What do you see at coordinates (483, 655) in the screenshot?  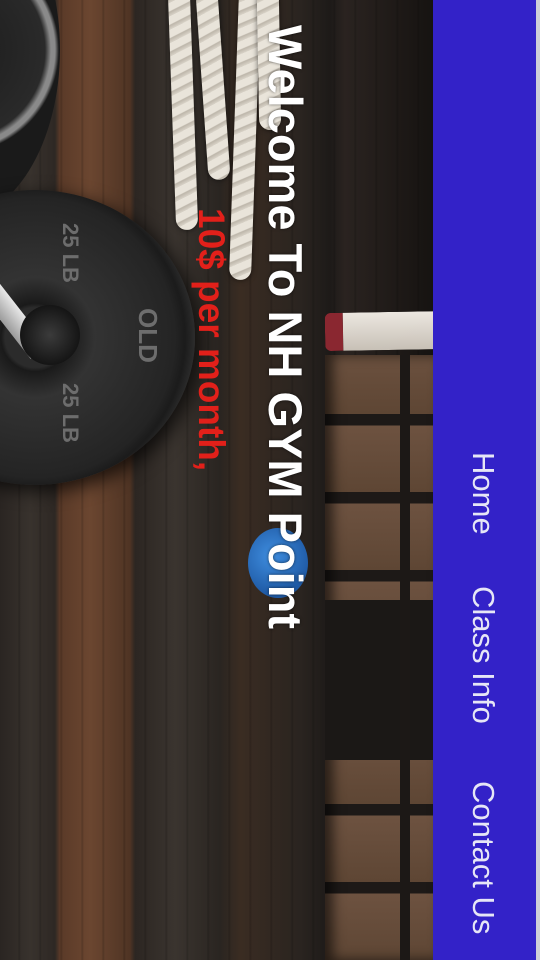 I see `nav-class-info-link: Class Info` at bounding box center [483, 655].